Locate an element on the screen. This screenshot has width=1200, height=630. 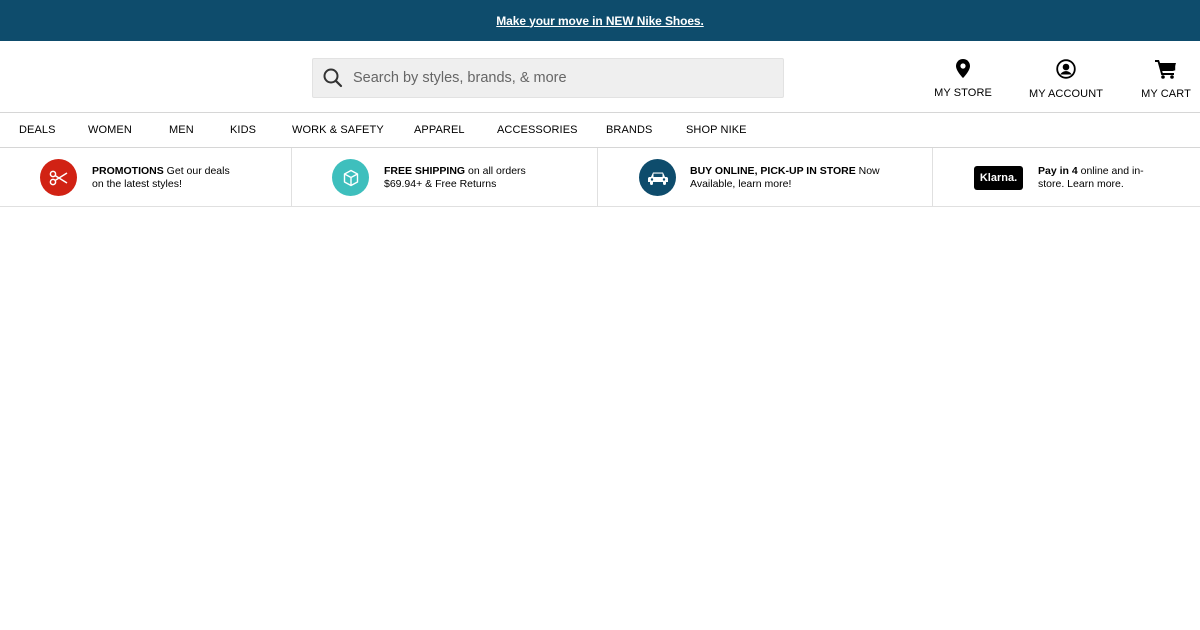
nav-item-accessories: ACCESSORIES is located at coordinates (537, 130).